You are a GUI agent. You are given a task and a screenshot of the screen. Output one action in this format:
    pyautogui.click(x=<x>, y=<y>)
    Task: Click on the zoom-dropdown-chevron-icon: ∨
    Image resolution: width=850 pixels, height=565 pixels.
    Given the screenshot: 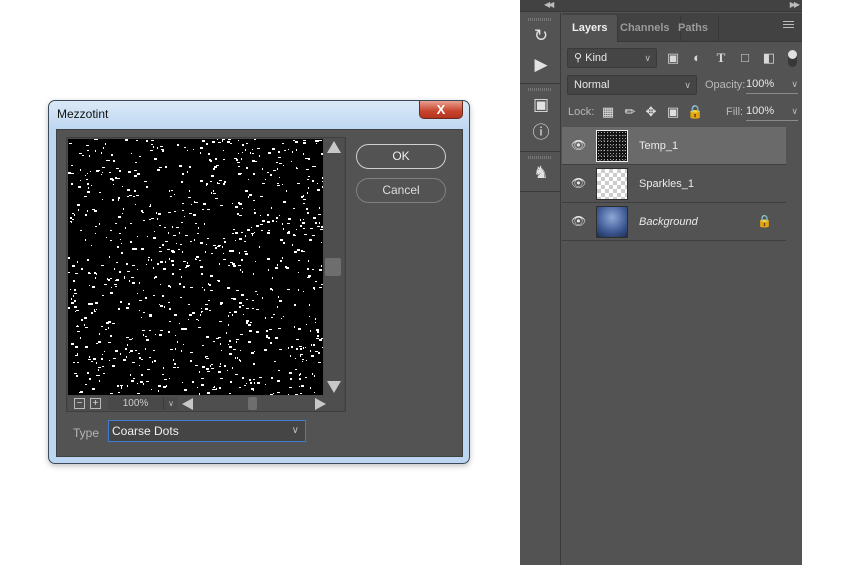 What is the action you would take?
    pyautogui.click(x=171, y=403)
    